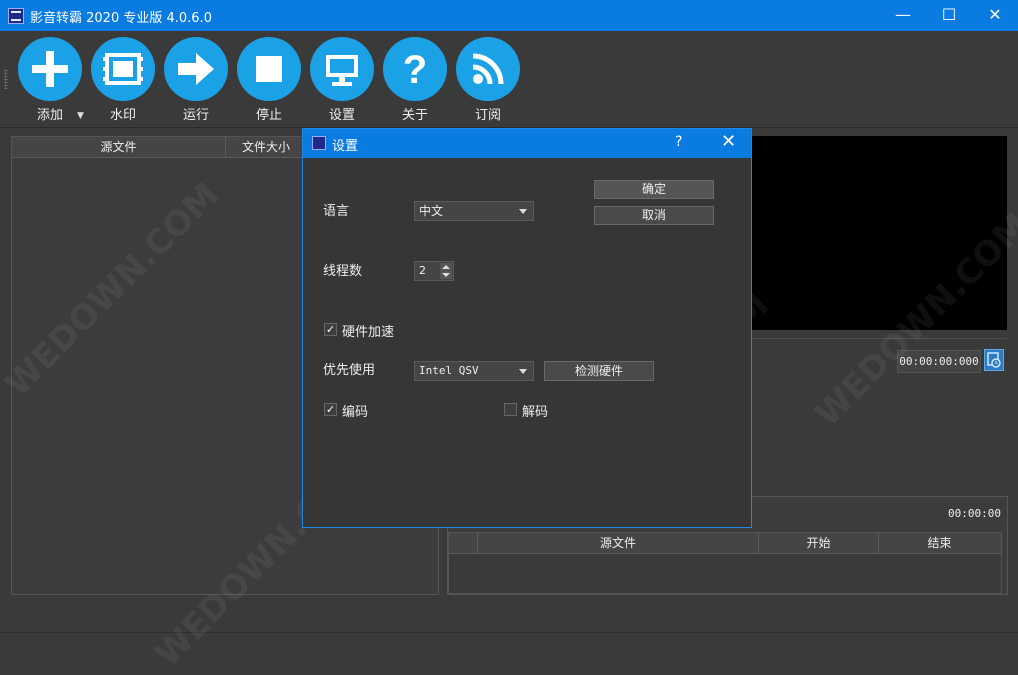 Image resolution: width=1018 pixels, height=675 pixels. Describe the element at coordinates (599, 371) in the screenshot. I see `detect-hardware-button: 检测硬件` at that location.